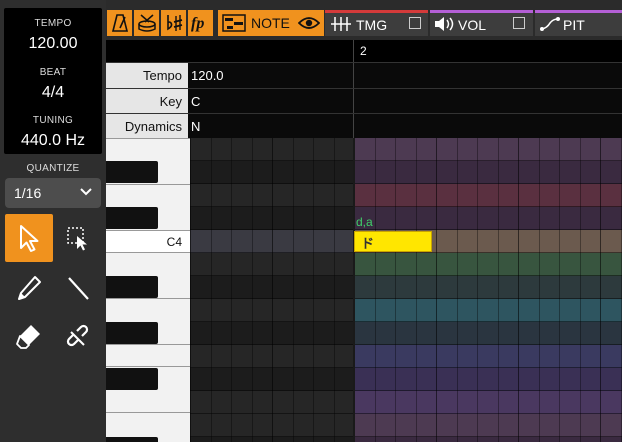 The width and height of the screenshot is (622, 442). What do you see at coordinates (364, 101) in the screenshot?
I see `key-track-row: Key C` at bounding box center [364, 101].